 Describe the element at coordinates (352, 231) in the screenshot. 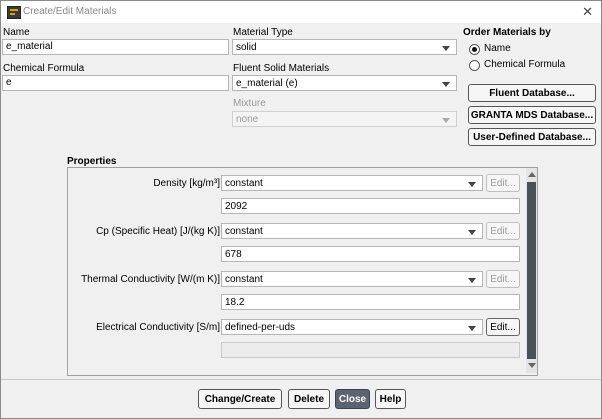

I see `cp-method-select: constant` at that location.